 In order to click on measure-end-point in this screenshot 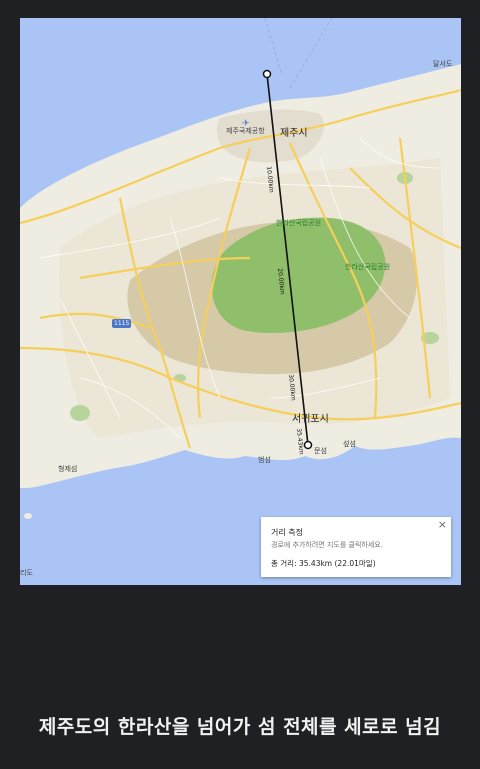, I will do `click(308, 445)`.